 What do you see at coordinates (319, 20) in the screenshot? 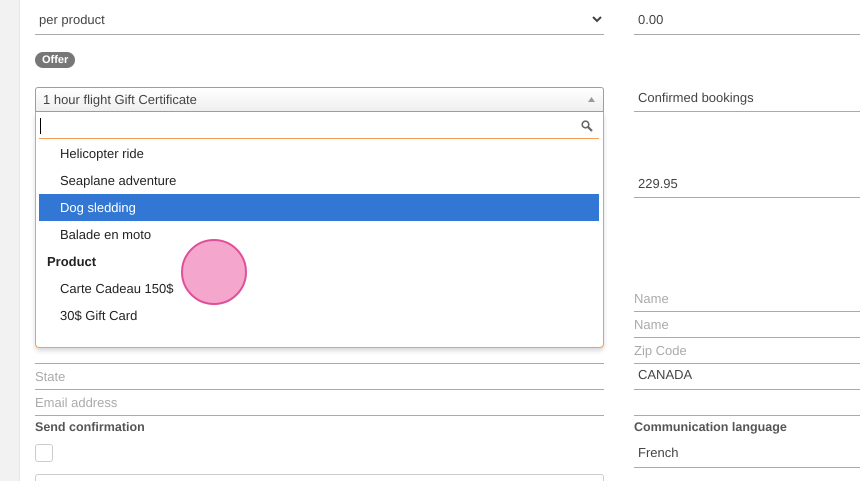
I see `select-field: per product` at bounding box center [319, 20].